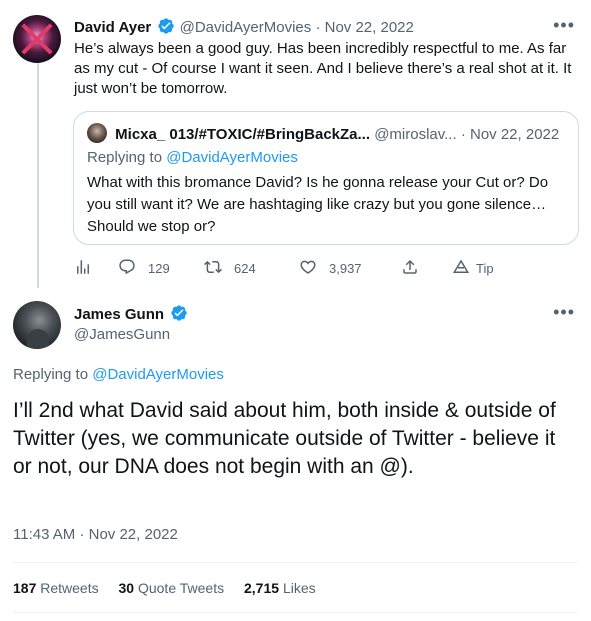  What do you see at coordinates (119, 314) in the screenshot?
I see `author-name: James Gunn` at bounding box center [119, 314].